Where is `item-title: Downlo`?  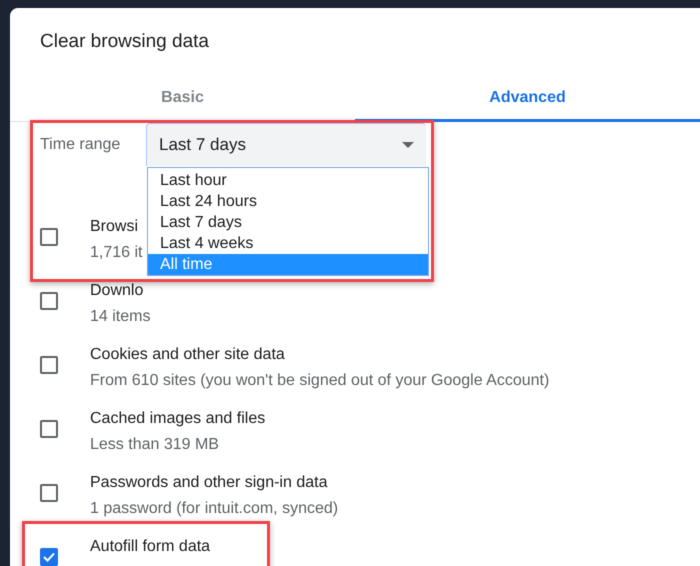 item-title: Downlo is located at coordinates (117, 291).